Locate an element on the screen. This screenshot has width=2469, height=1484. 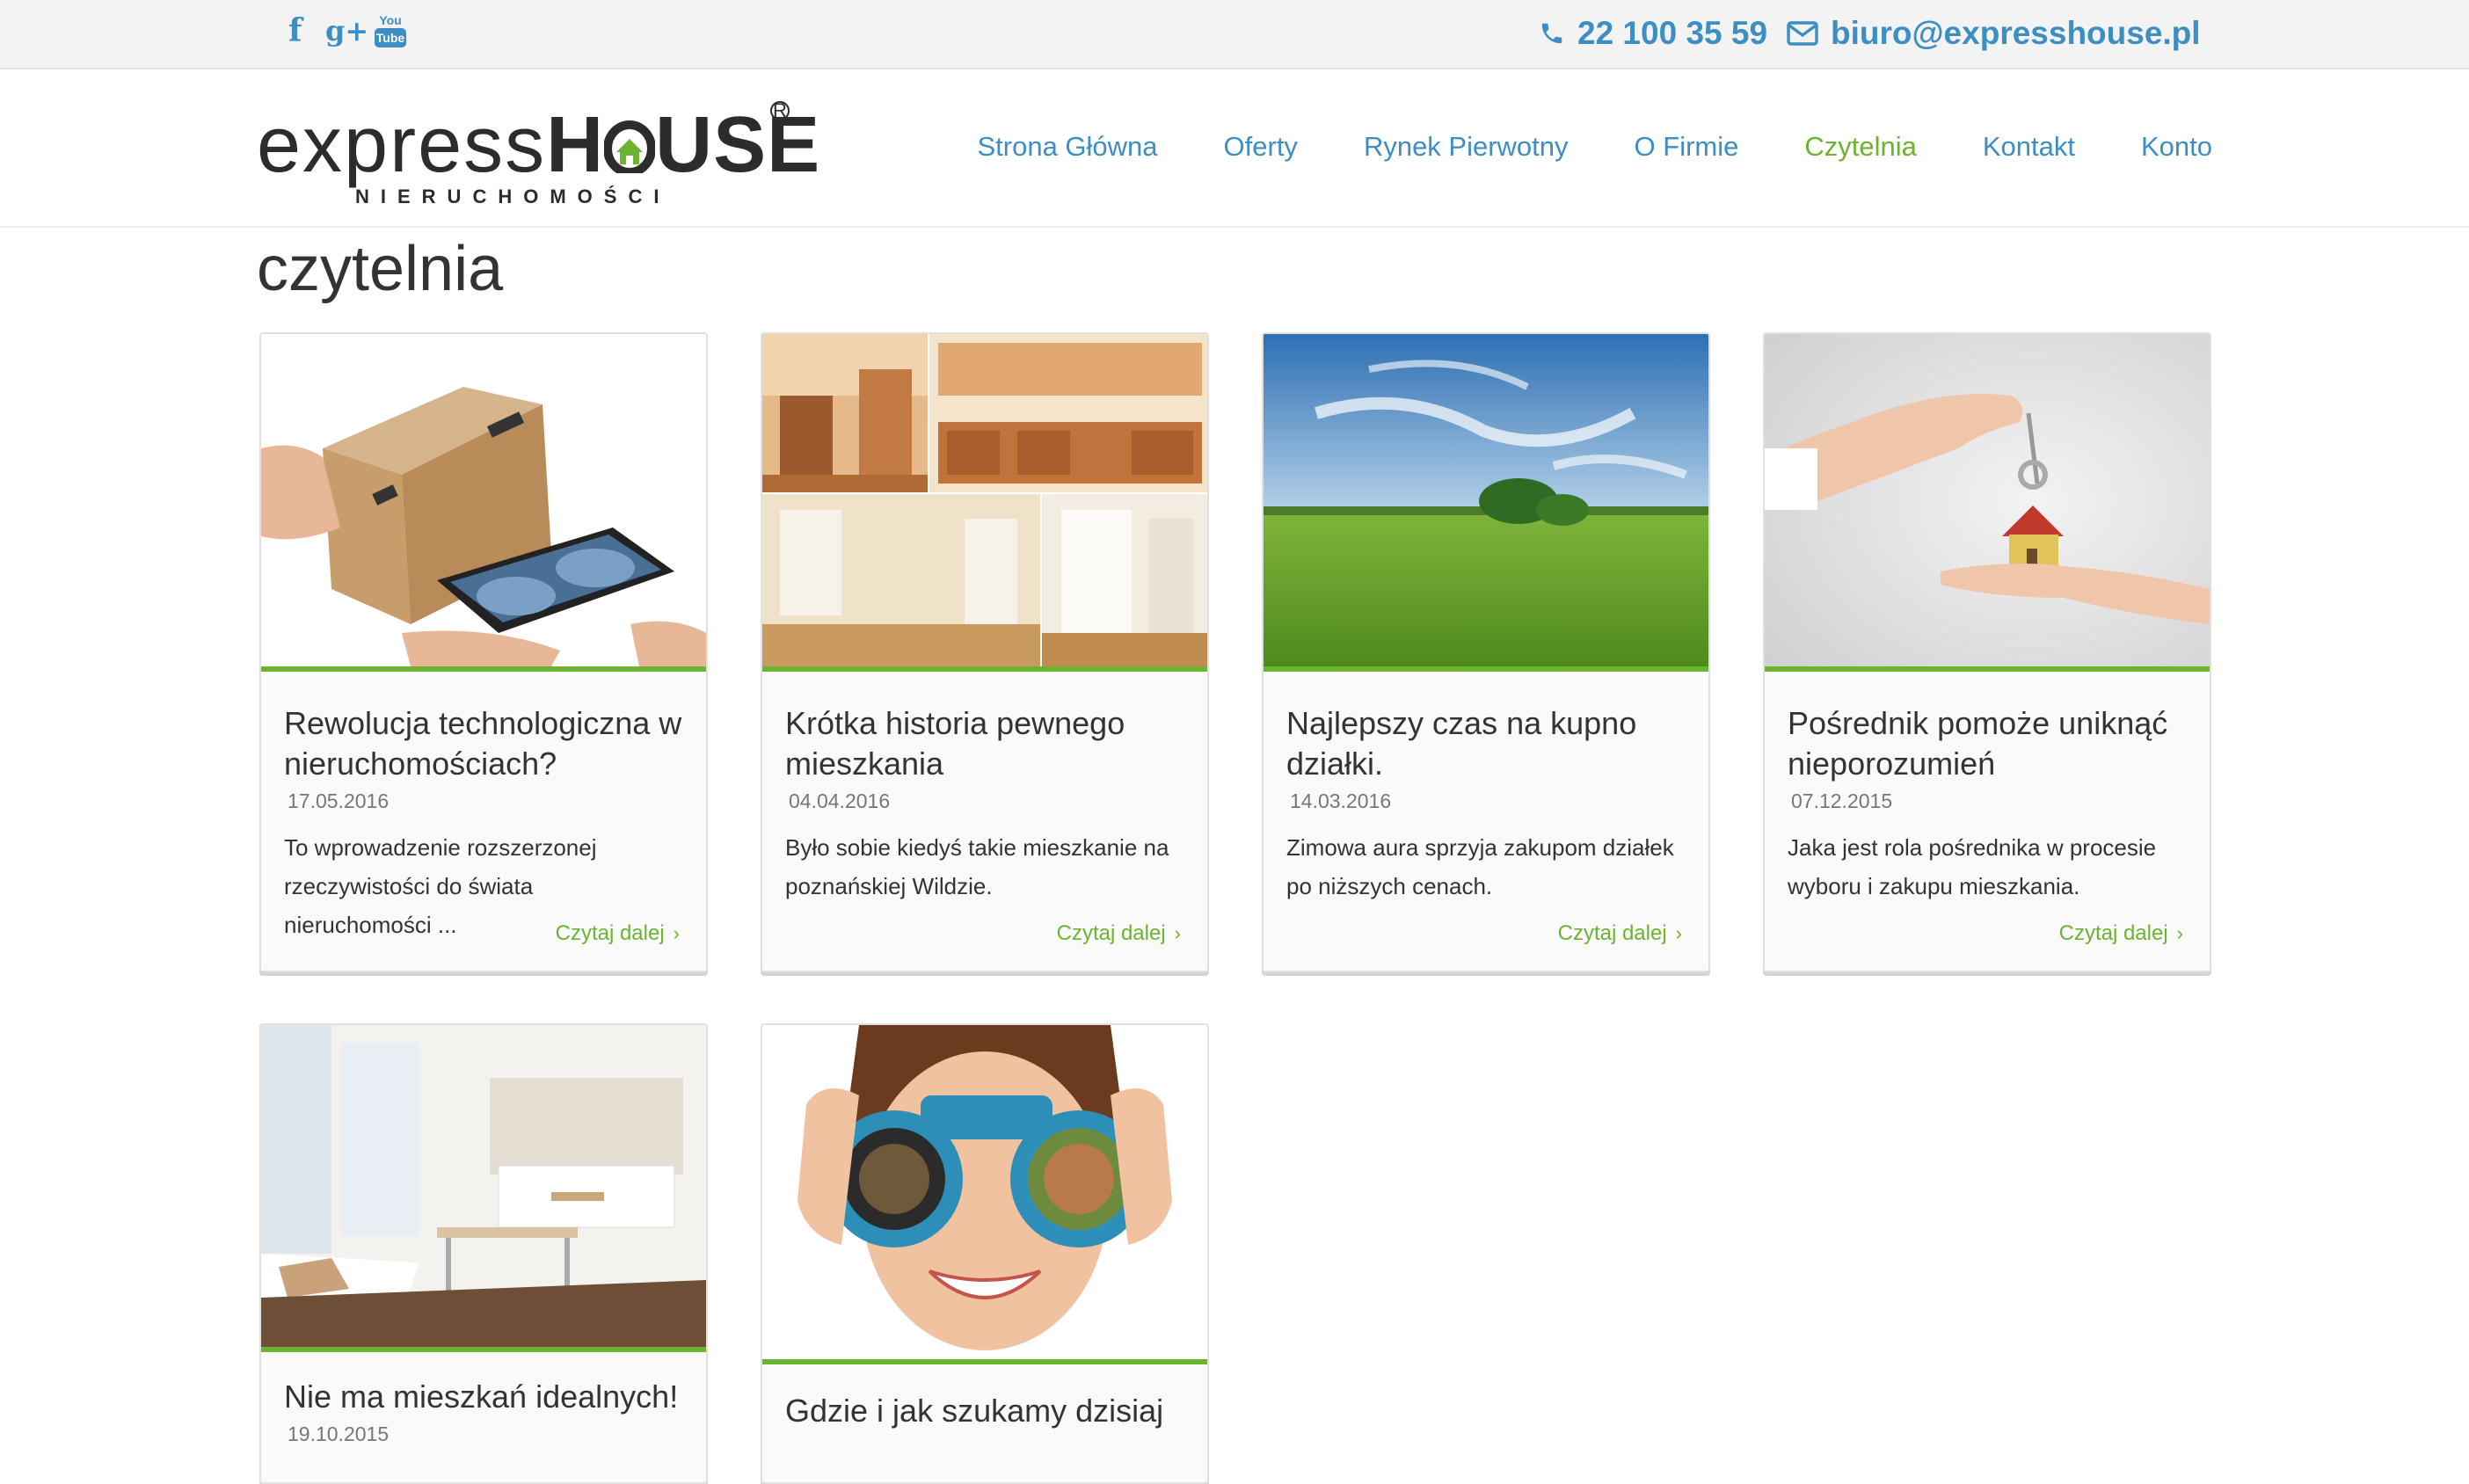
nav-item-konto: Konto is located at coordinates (2176, 147).